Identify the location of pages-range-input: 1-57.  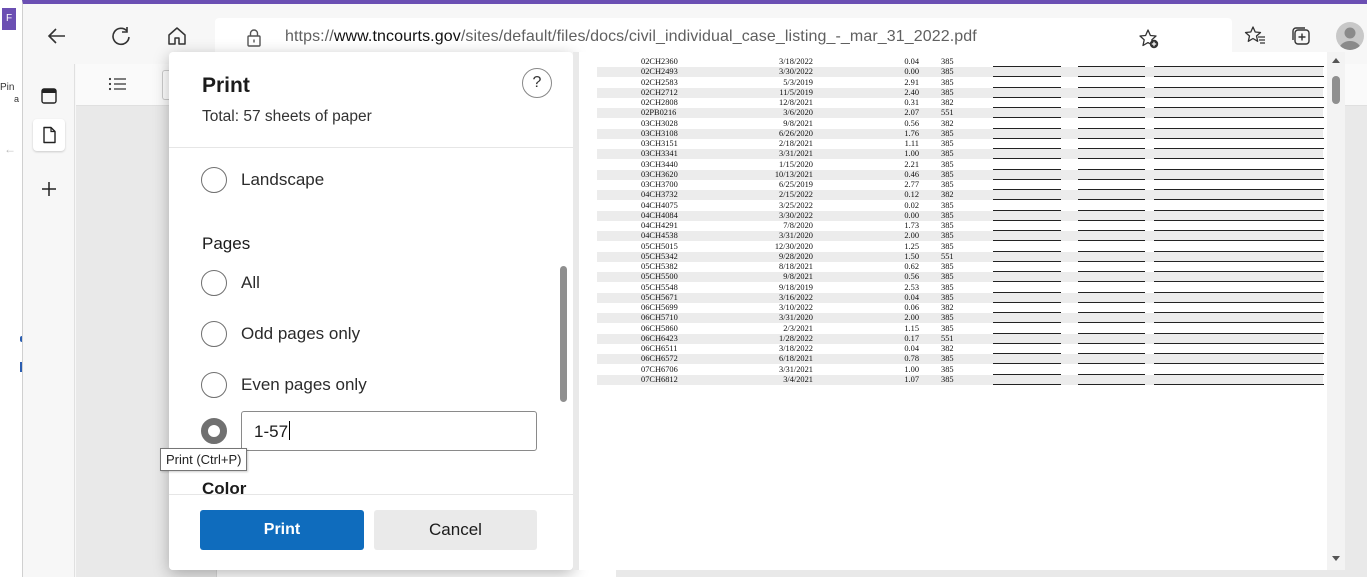
(389, 431).